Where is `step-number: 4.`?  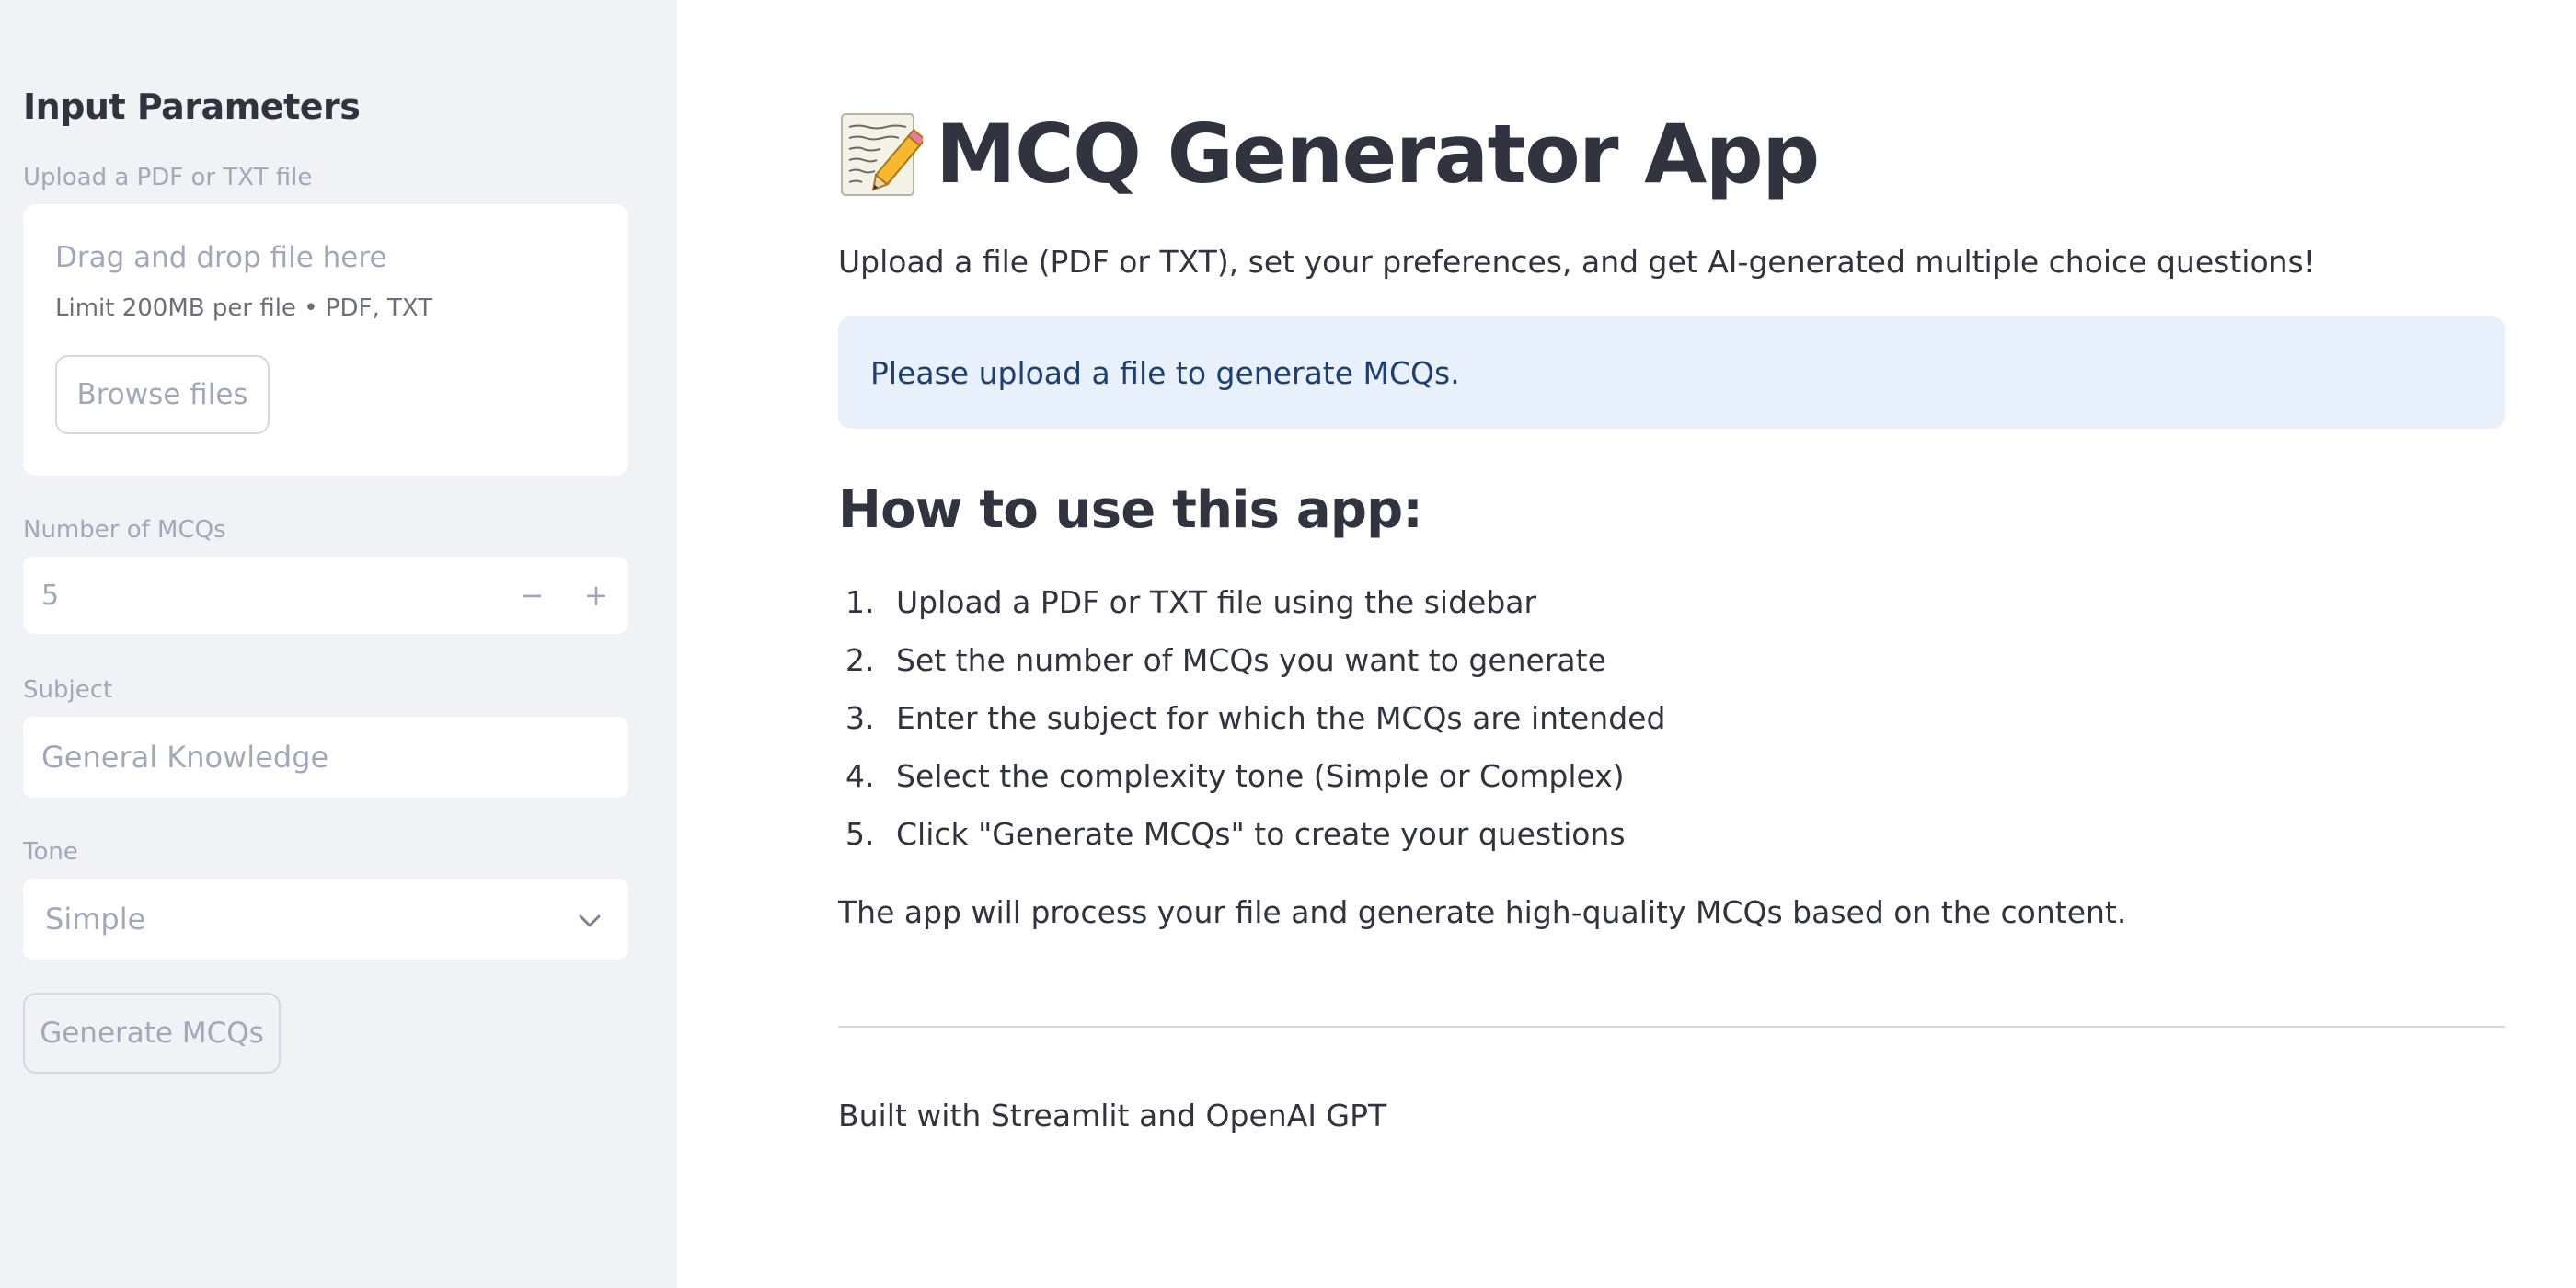
step-number: 4. is located at coordinates (860, 776).